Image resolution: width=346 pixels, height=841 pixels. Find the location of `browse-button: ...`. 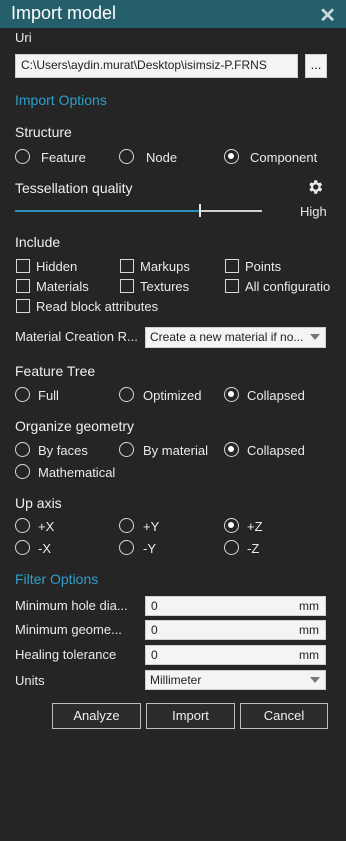

browse-button: ... is located at coordinates (316, 66).